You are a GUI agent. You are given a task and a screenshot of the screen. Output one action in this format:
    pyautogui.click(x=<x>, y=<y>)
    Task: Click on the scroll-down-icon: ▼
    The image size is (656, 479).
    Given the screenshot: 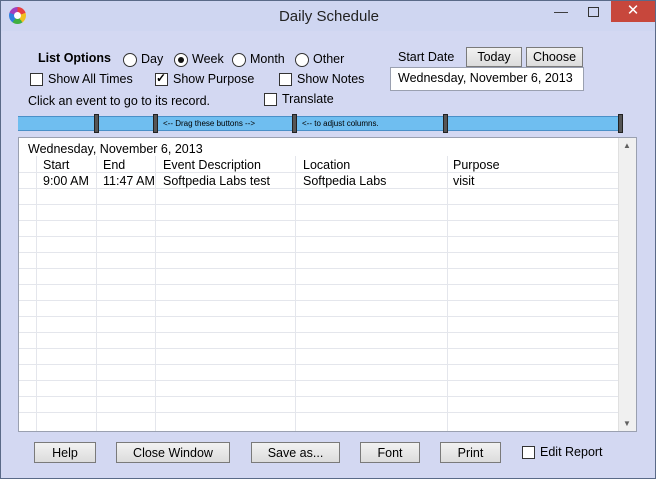 What is the action you would take?
    pyautogui.click(x=627, y=423)
    